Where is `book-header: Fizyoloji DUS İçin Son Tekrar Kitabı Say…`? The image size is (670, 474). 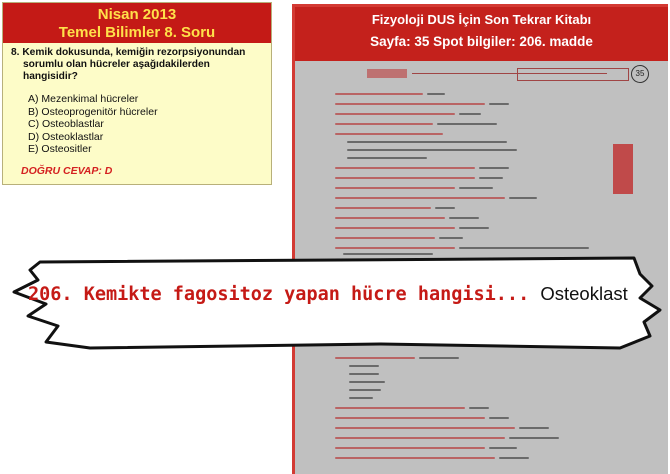
book-header: Fizyoloji DUS İçin Son Tekrar Kitabı Say… is located at coordinates (481, 34).